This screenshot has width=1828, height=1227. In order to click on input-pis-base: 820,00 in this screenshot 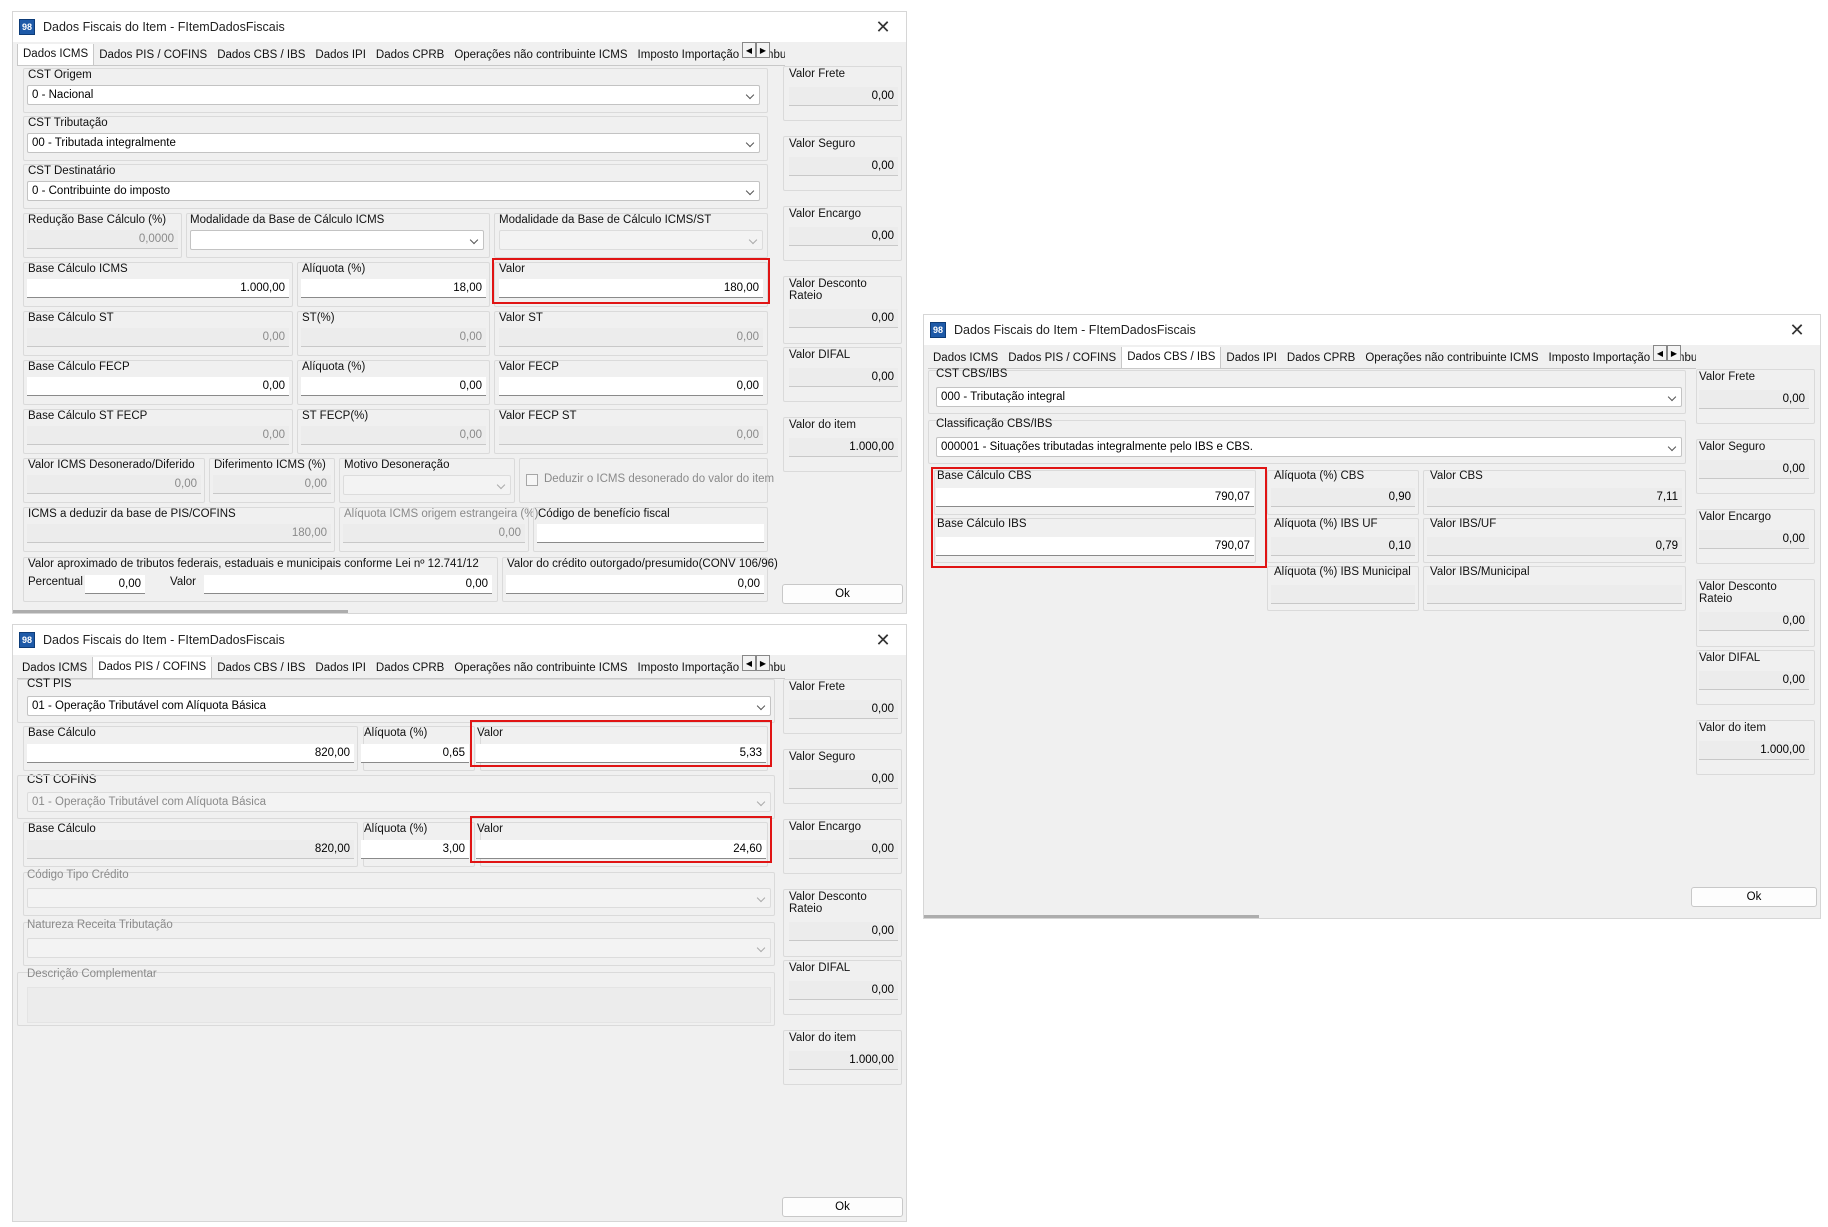, I will do `click(190, 753)`.